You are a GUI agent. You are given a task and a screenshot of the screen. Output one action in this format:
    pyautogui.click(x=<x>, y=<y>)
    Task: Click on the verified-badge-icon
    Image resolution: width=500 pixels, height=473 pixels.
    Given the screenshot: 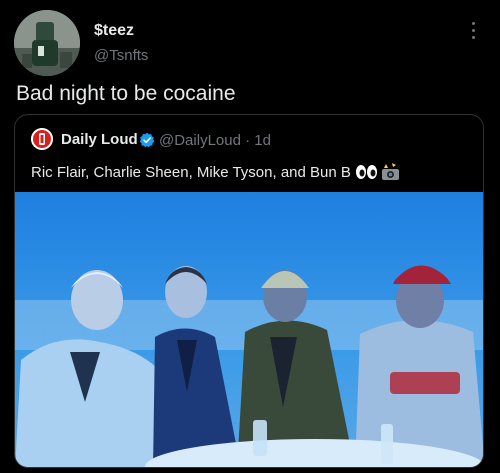 What is the action you would take?
    pyautogui.click(x=147, y=140)
    